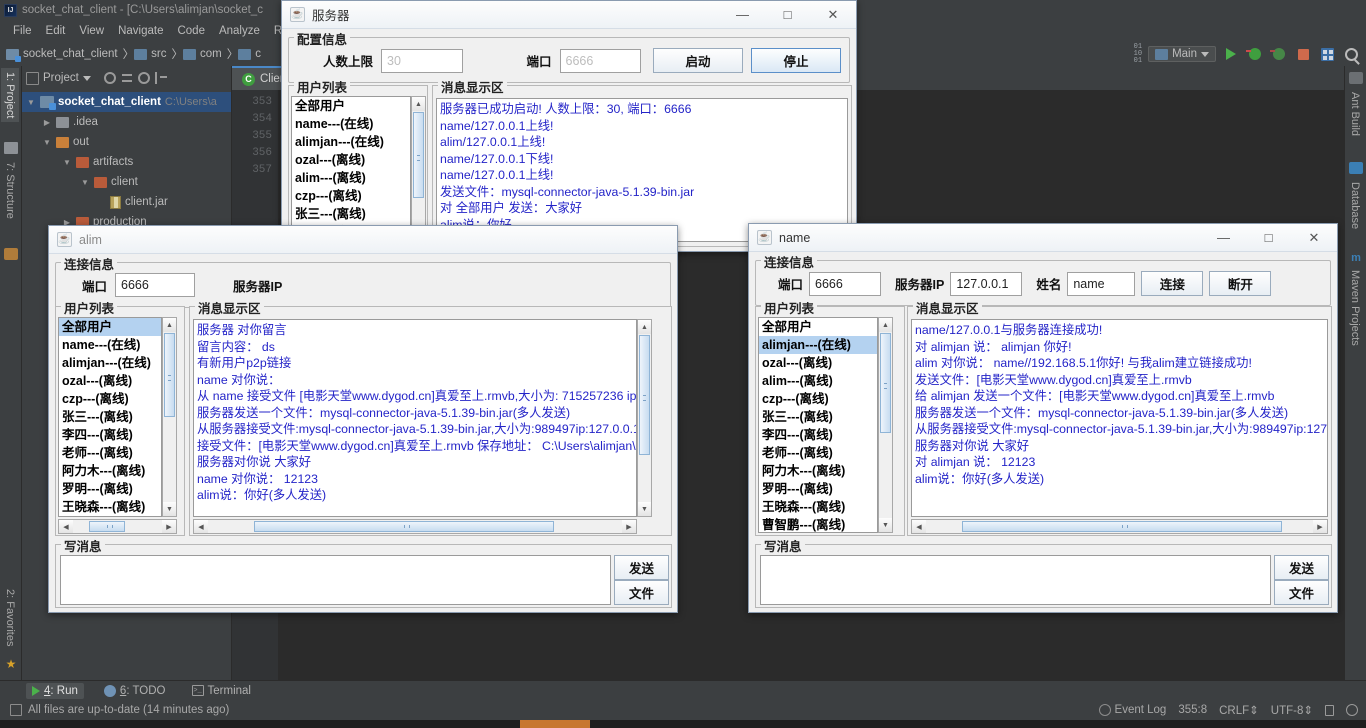  What do you see at coordinates (155, 285) in the screenshot?
I see `alim-port-input: 6666` at bounding box center [155, 285].